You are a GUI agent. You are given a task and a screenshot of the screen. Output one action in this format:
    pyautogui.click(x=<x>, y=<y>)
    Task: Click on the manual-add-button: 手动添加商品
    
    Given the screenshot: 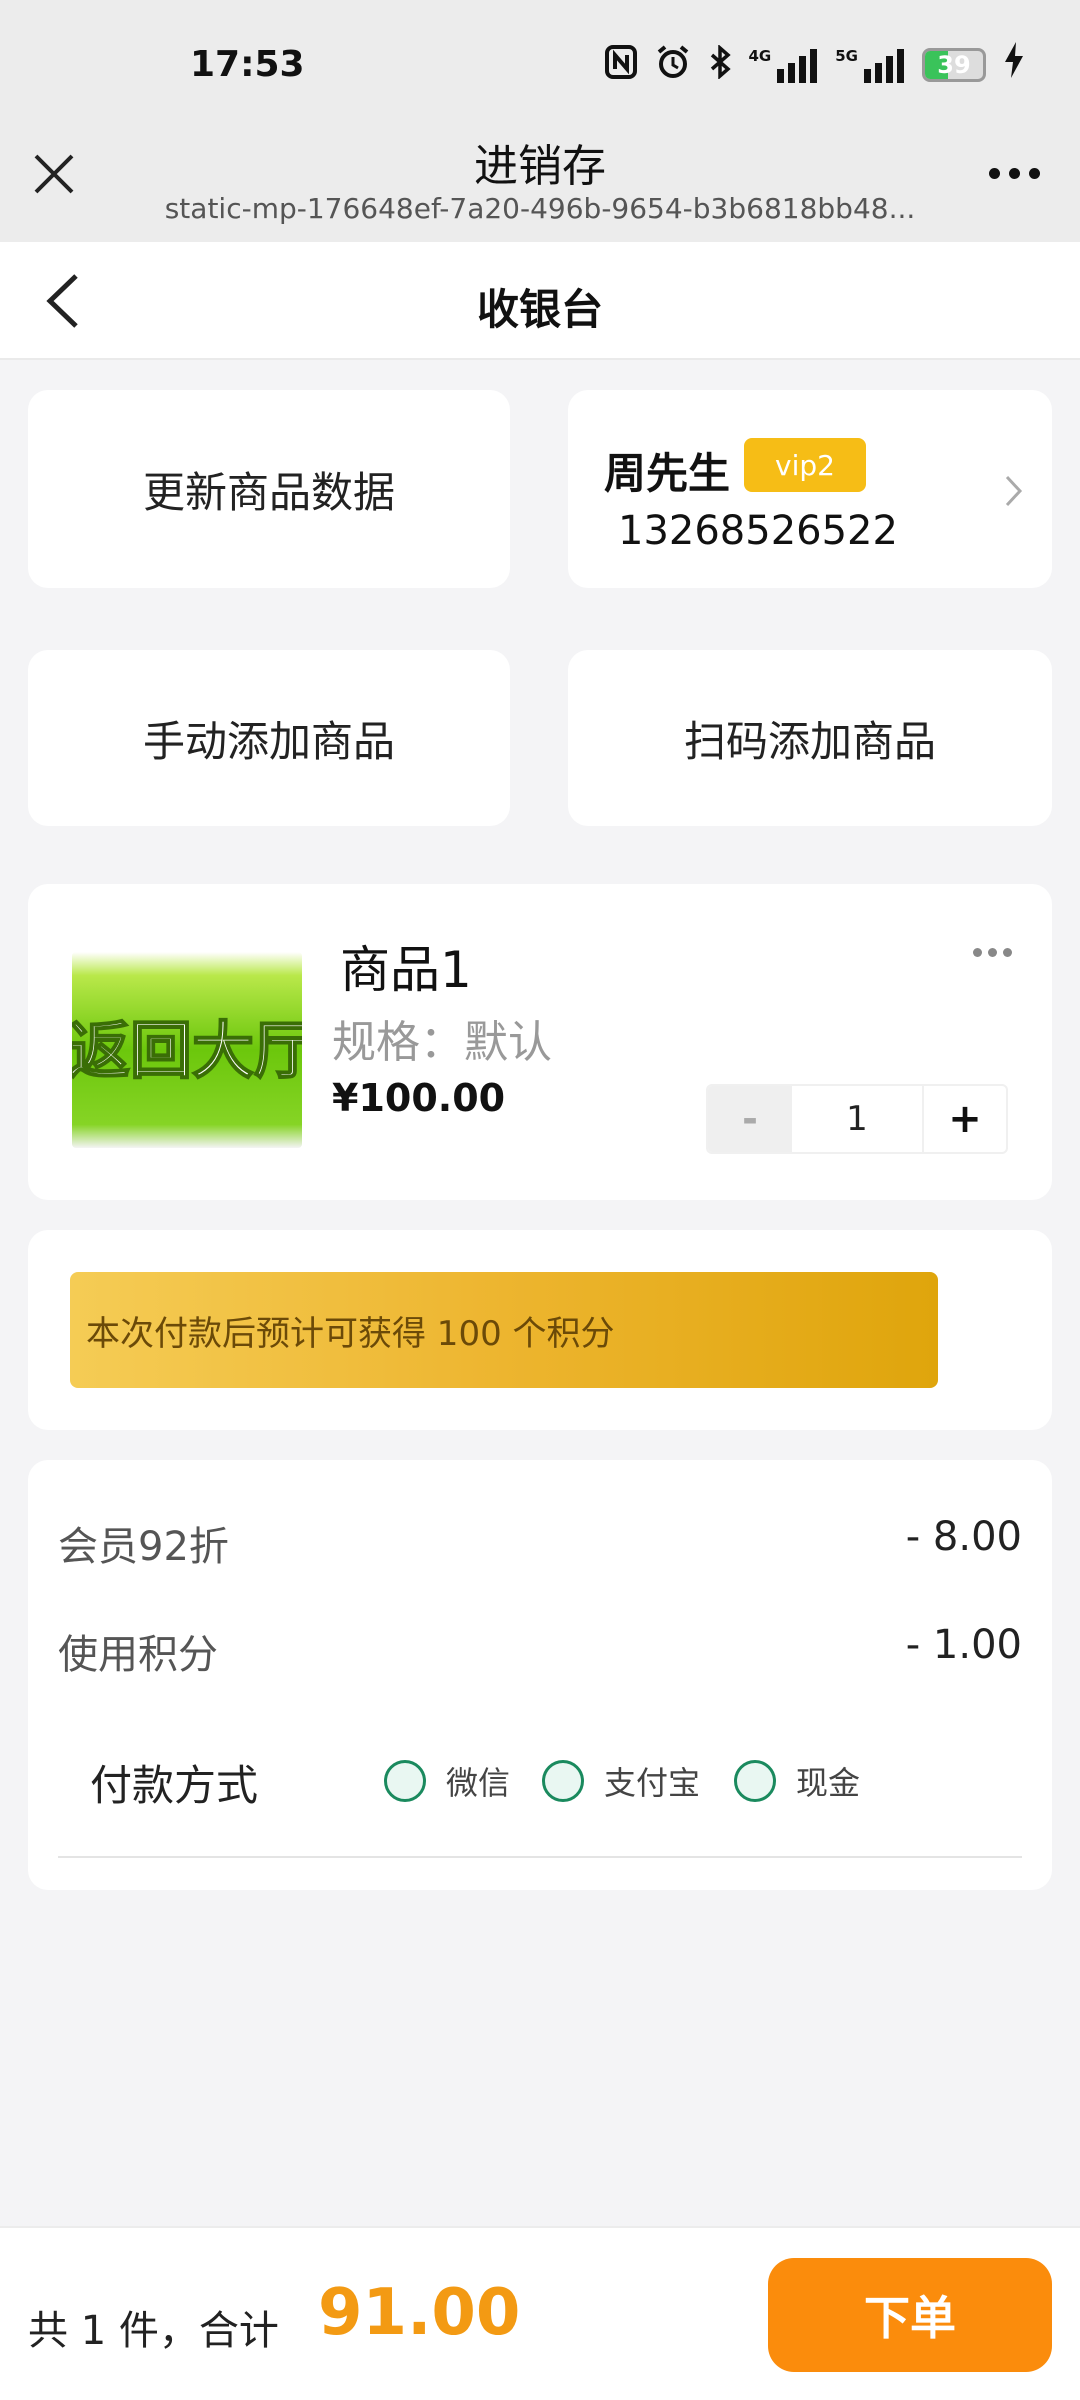 What is the action you would take?
    pyautogui.click(x=269, y=738)
    